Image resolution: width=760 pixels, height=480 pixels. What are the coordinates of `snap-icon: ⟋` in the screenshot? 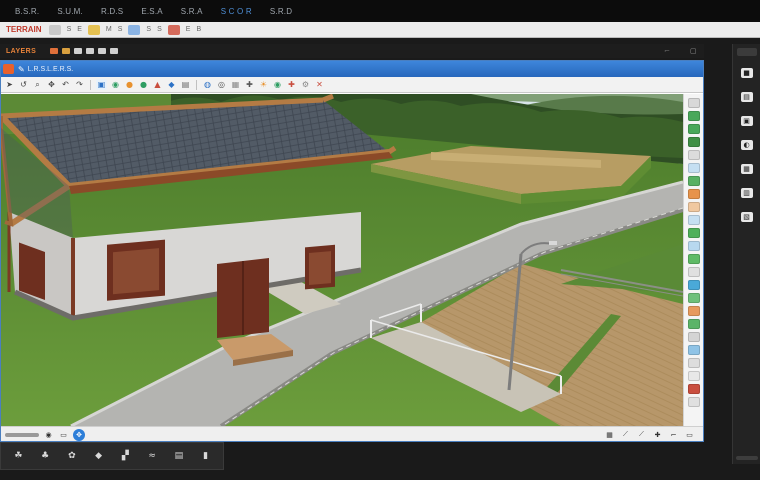 It's located at (625, 435).